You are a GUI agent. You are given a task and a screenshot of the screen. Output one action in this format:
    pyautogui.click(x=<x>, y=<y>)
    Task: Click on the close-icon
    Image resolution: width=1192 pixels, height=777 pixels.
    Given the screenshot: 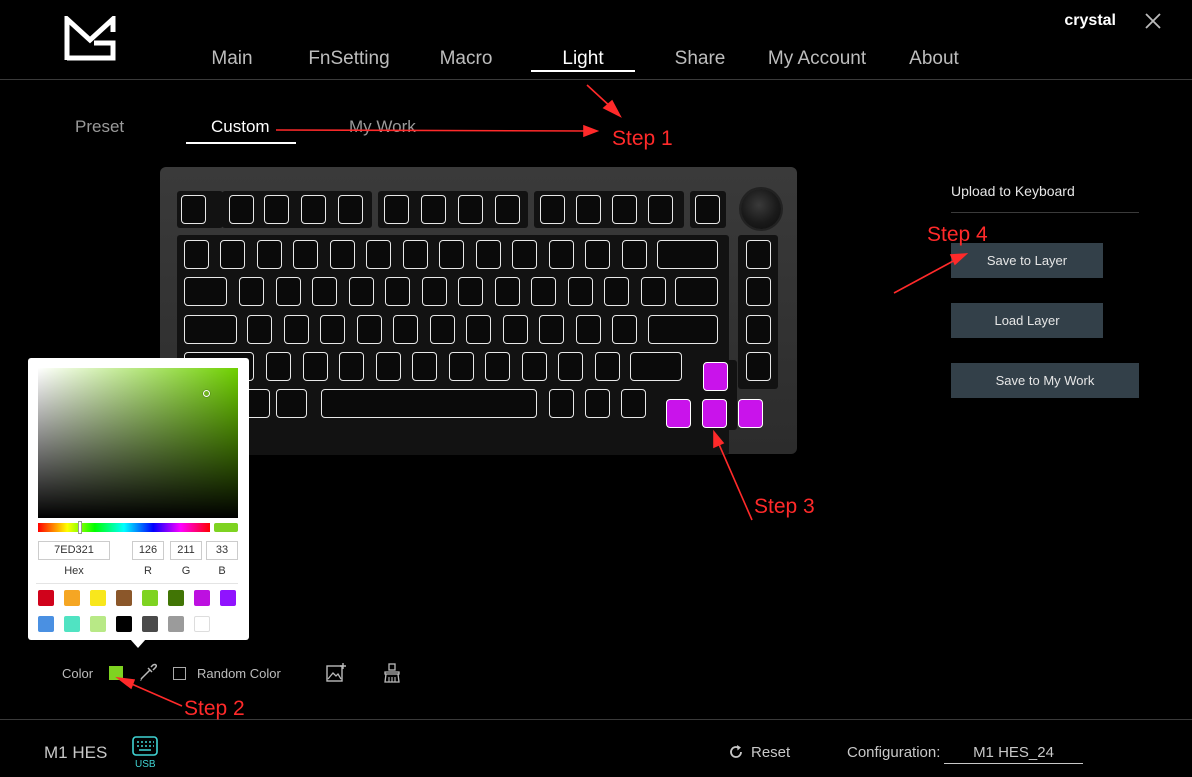 What is the action you would take?
    pyautogui.click(x=1153, y=21)
    